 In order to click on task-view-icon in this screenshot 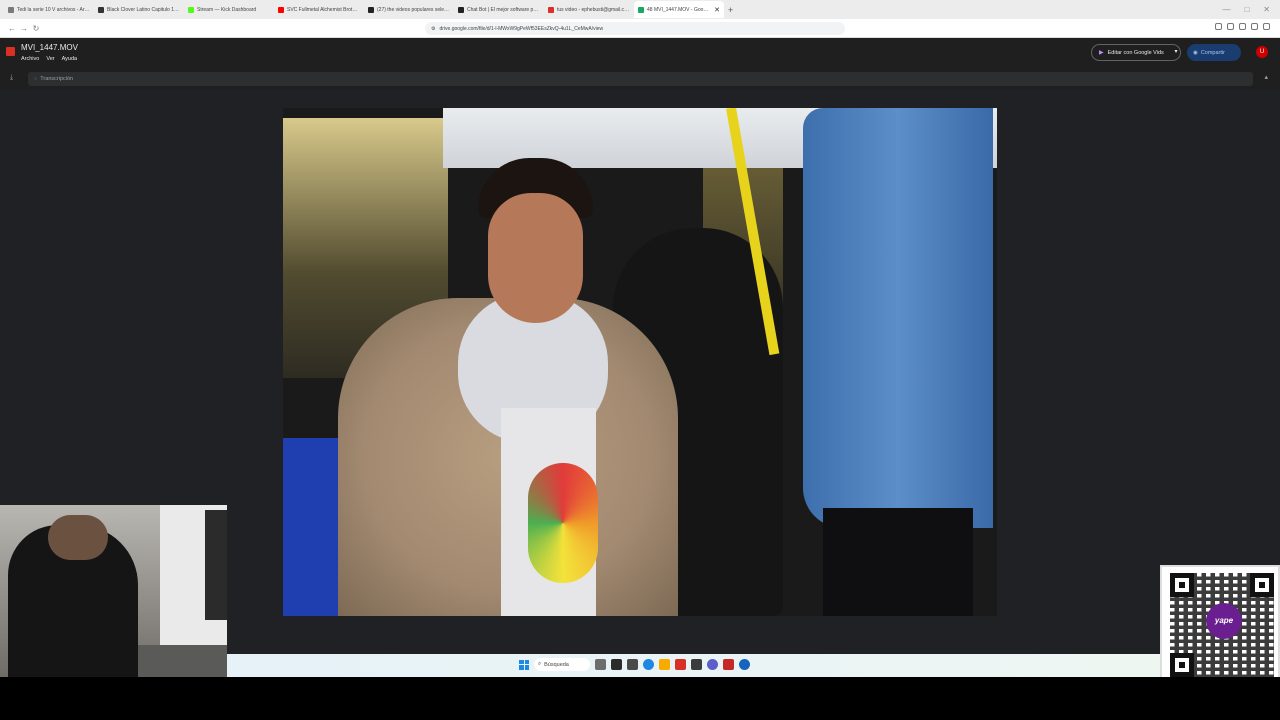, I will do `click(600, 664)`.